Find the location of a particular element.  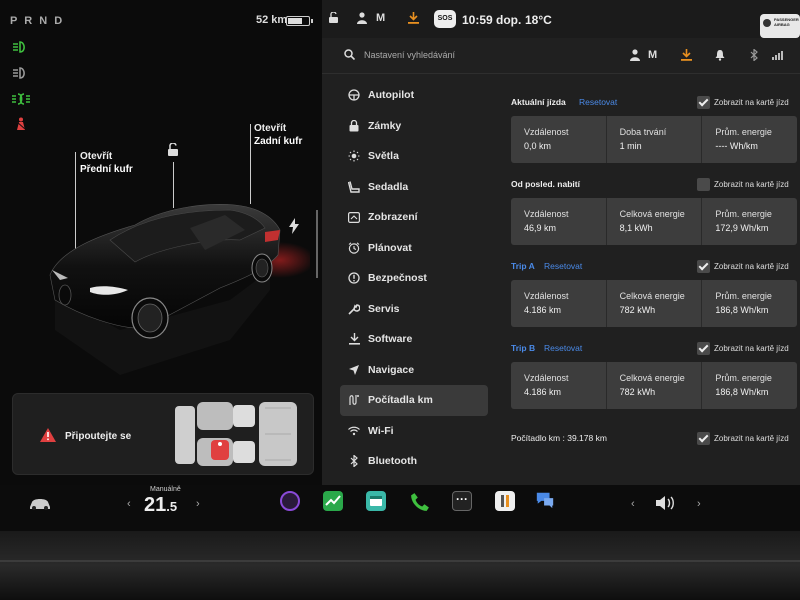

menu-item-software: Software is located at coordinates (414, 339).